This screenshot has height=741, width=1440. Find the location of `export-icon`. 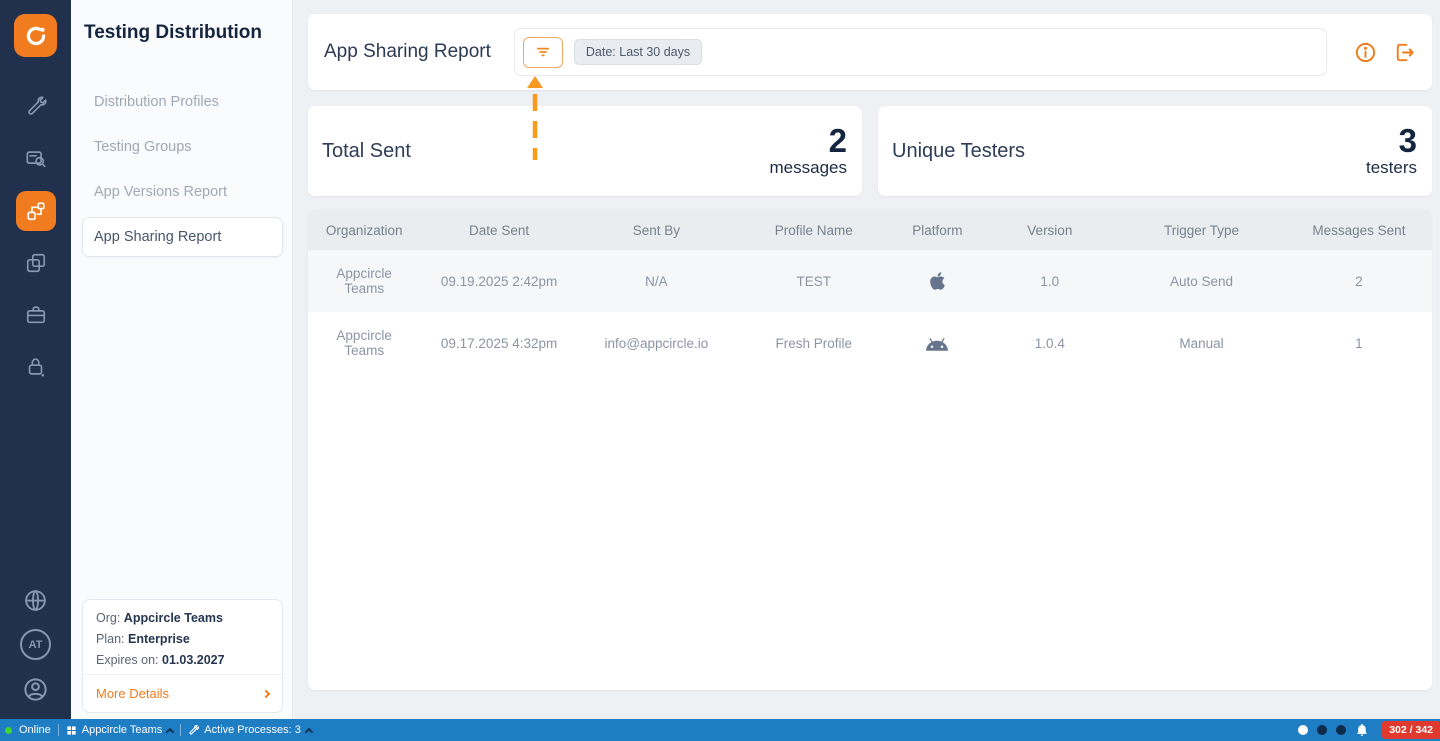

export-icon is located at coordinates (1403, 52).